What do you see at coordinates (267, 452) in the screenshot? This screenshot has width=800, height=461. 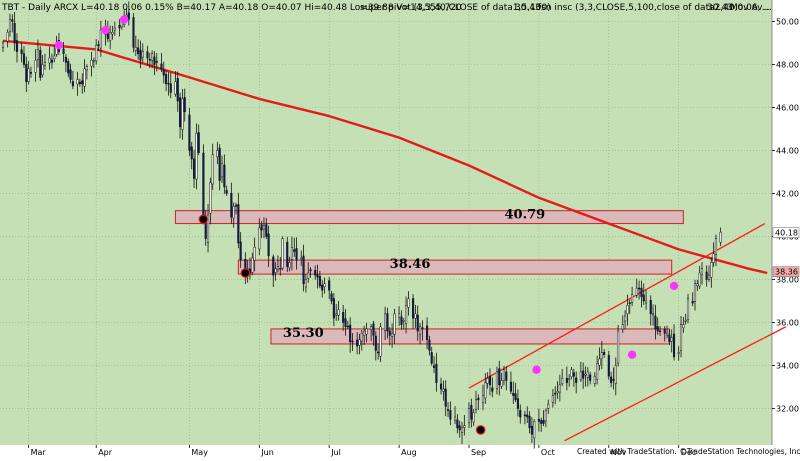 I see `x-tick-label: Jun` at bounding box center [267, 452].